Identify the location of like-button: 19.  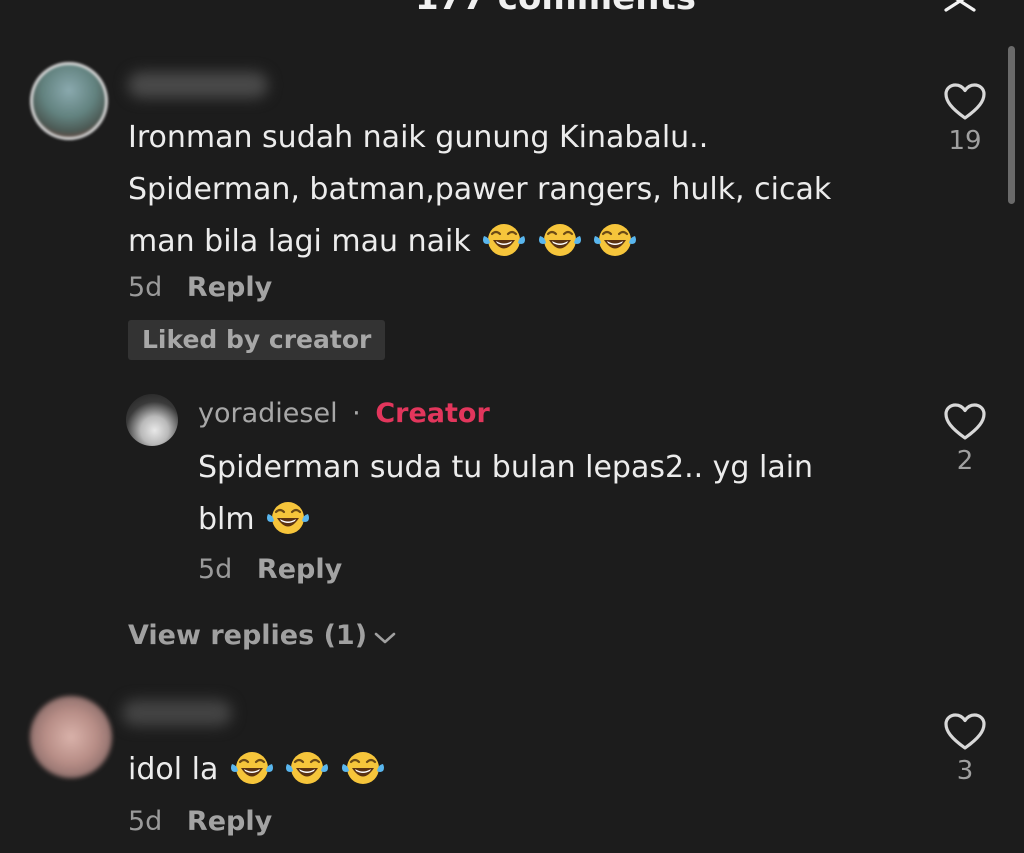
(965, 119).